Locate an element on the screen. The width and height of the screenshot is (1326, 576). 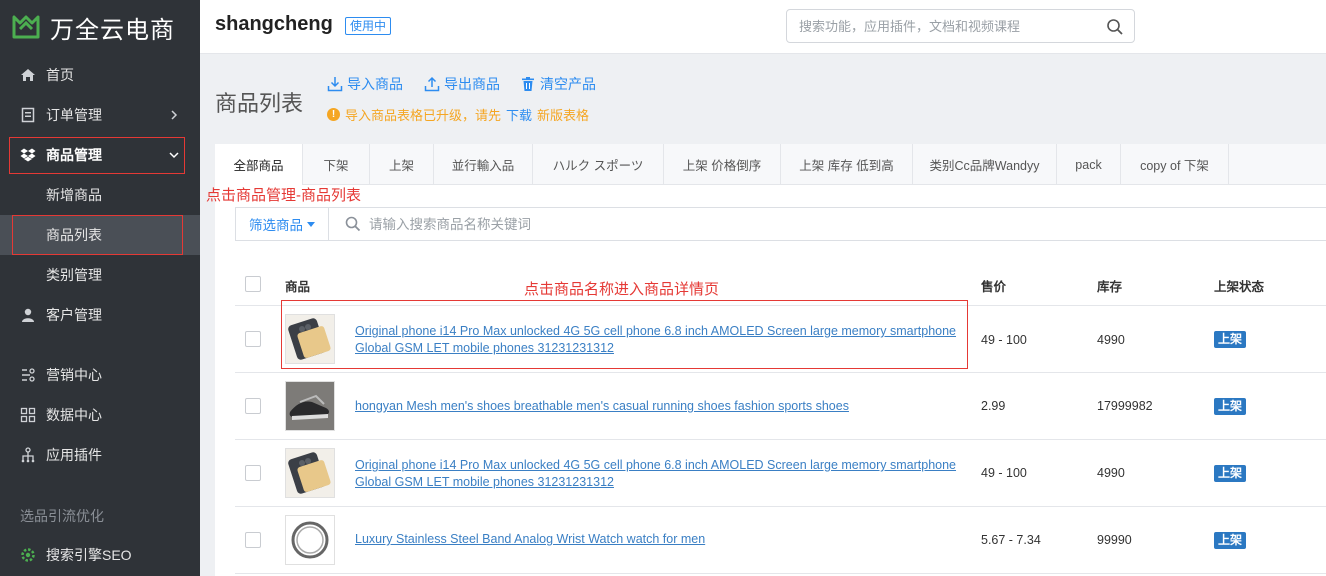
home-icon is located at coordinates (28, 75).